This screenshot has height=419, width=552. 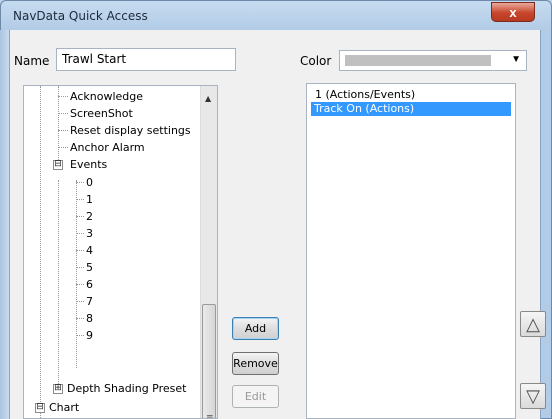 I want to click on tree-item-label: 3, so click(x=89, y=233).